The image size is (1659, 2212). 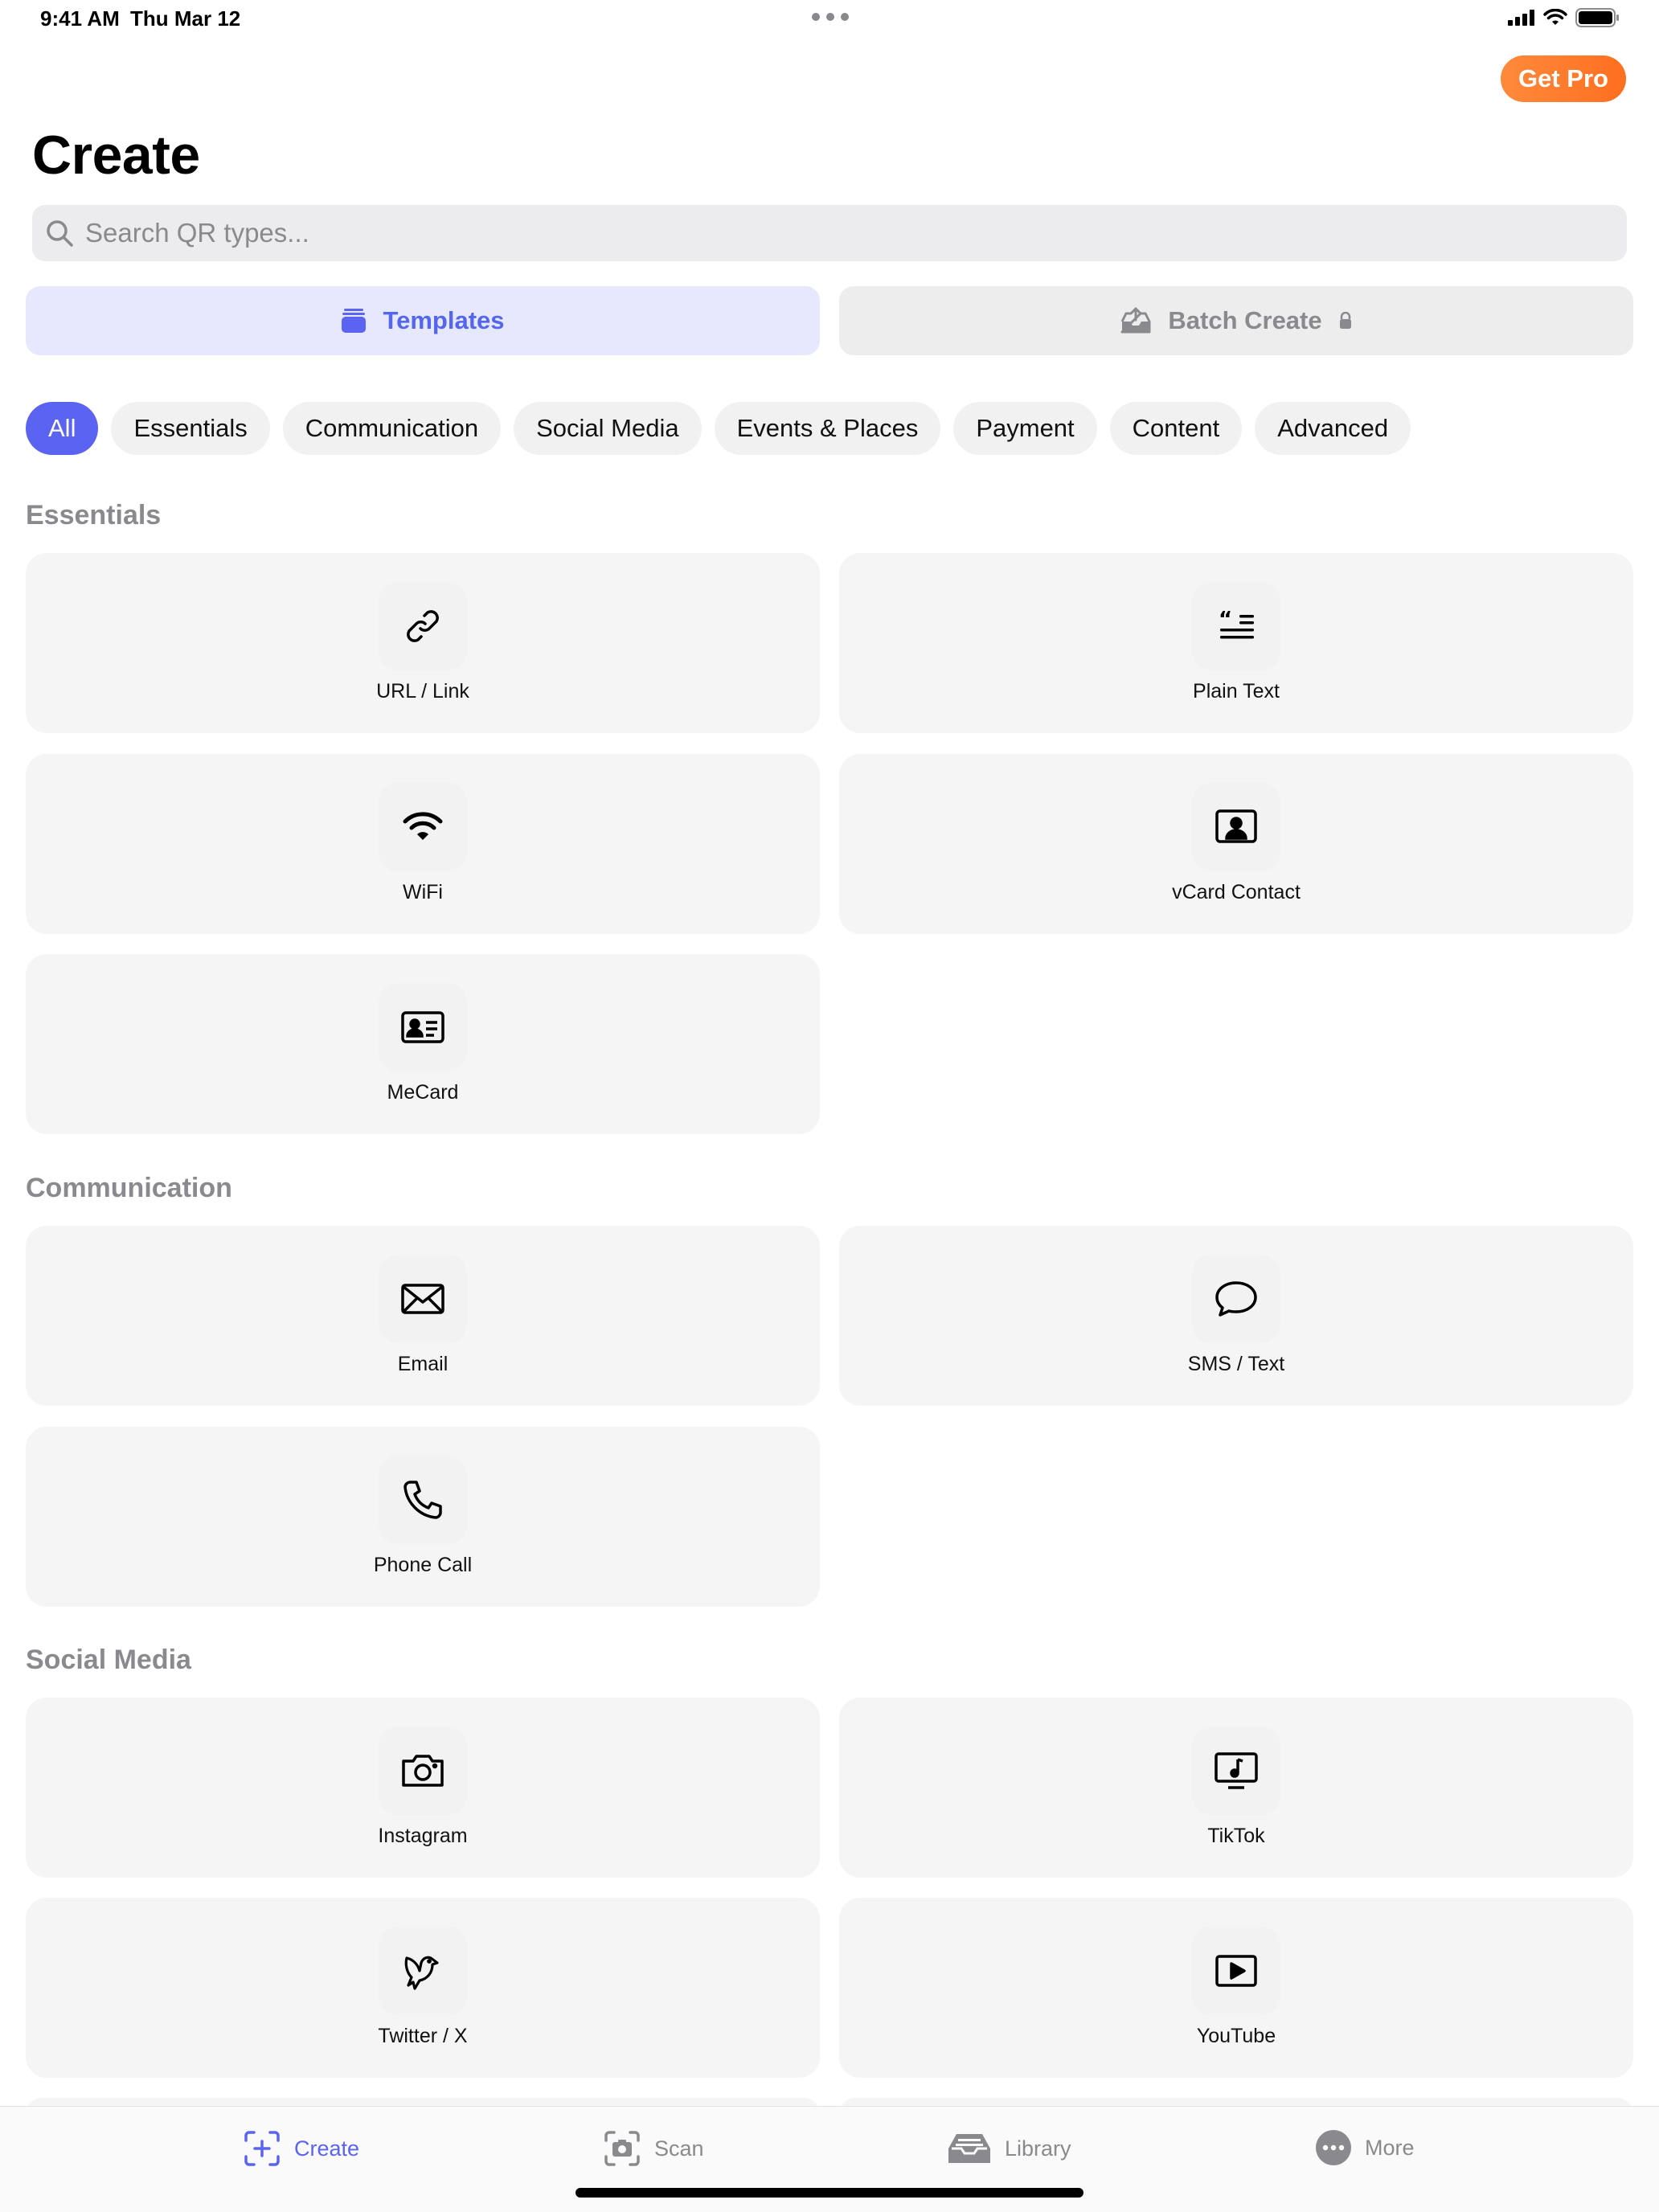 I want to click on tab-scan-label: Scan, so click(x=679, y=2148).